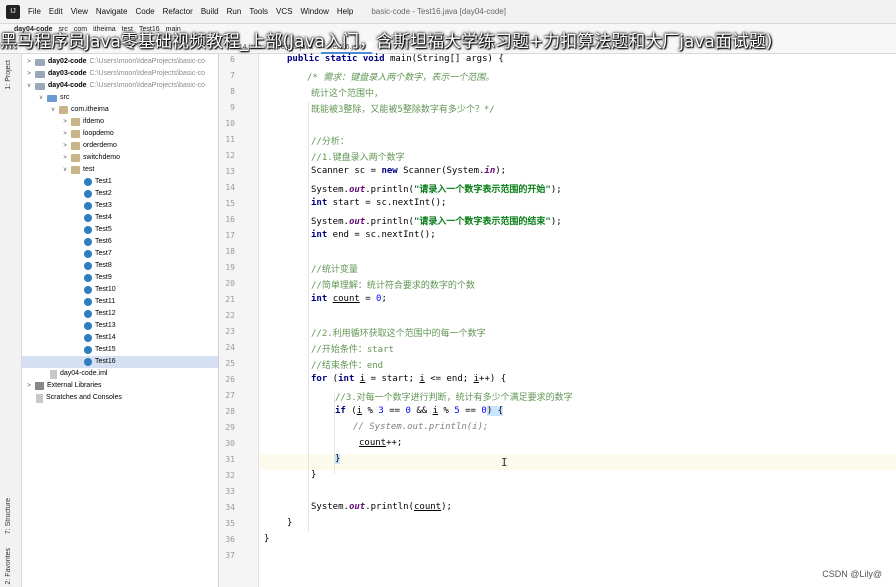 The image size is (896, 587). What do you see at coordinates (56, 11) in the screenshot?
I see `menu-edit: Edit` at bounding box center [56, 11].